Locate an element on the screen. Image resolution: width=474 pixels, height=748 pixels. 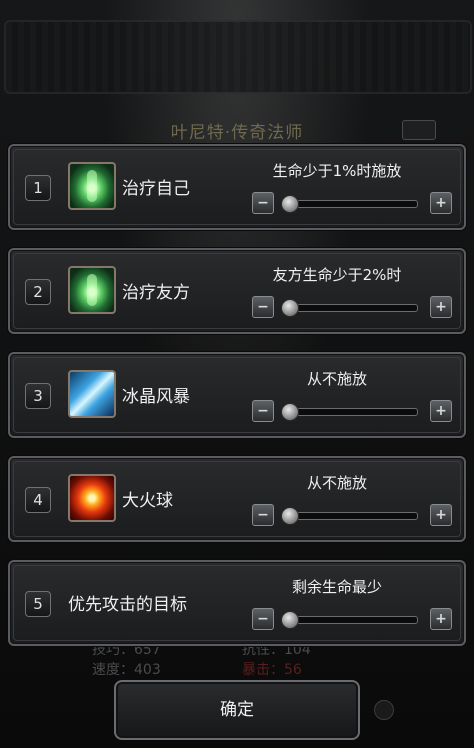
condition-label: 生命少于1%时施放 is located at coordinates (337, 171).